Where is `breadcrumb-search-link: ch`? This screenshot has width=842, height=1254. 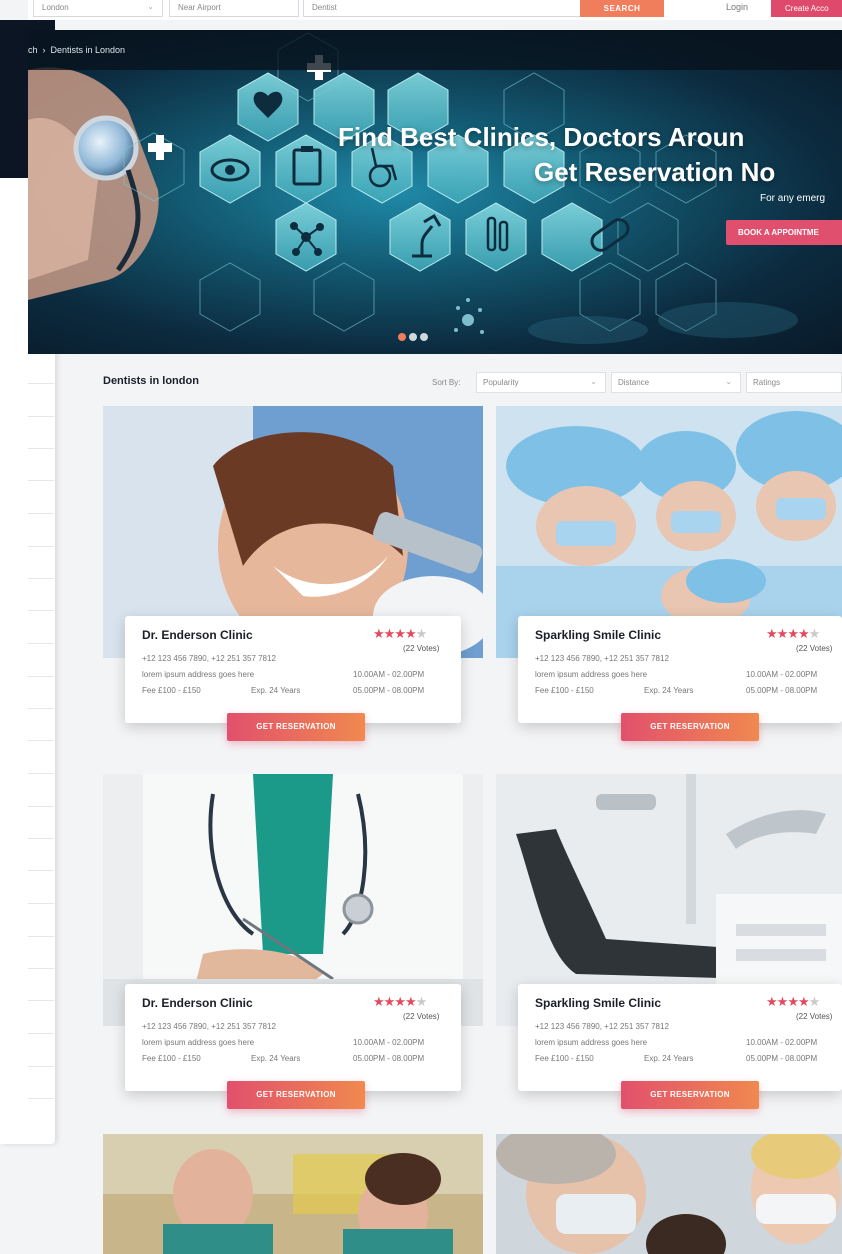 breadcrumb-search-link: ch is located at coordinates (33, 50).